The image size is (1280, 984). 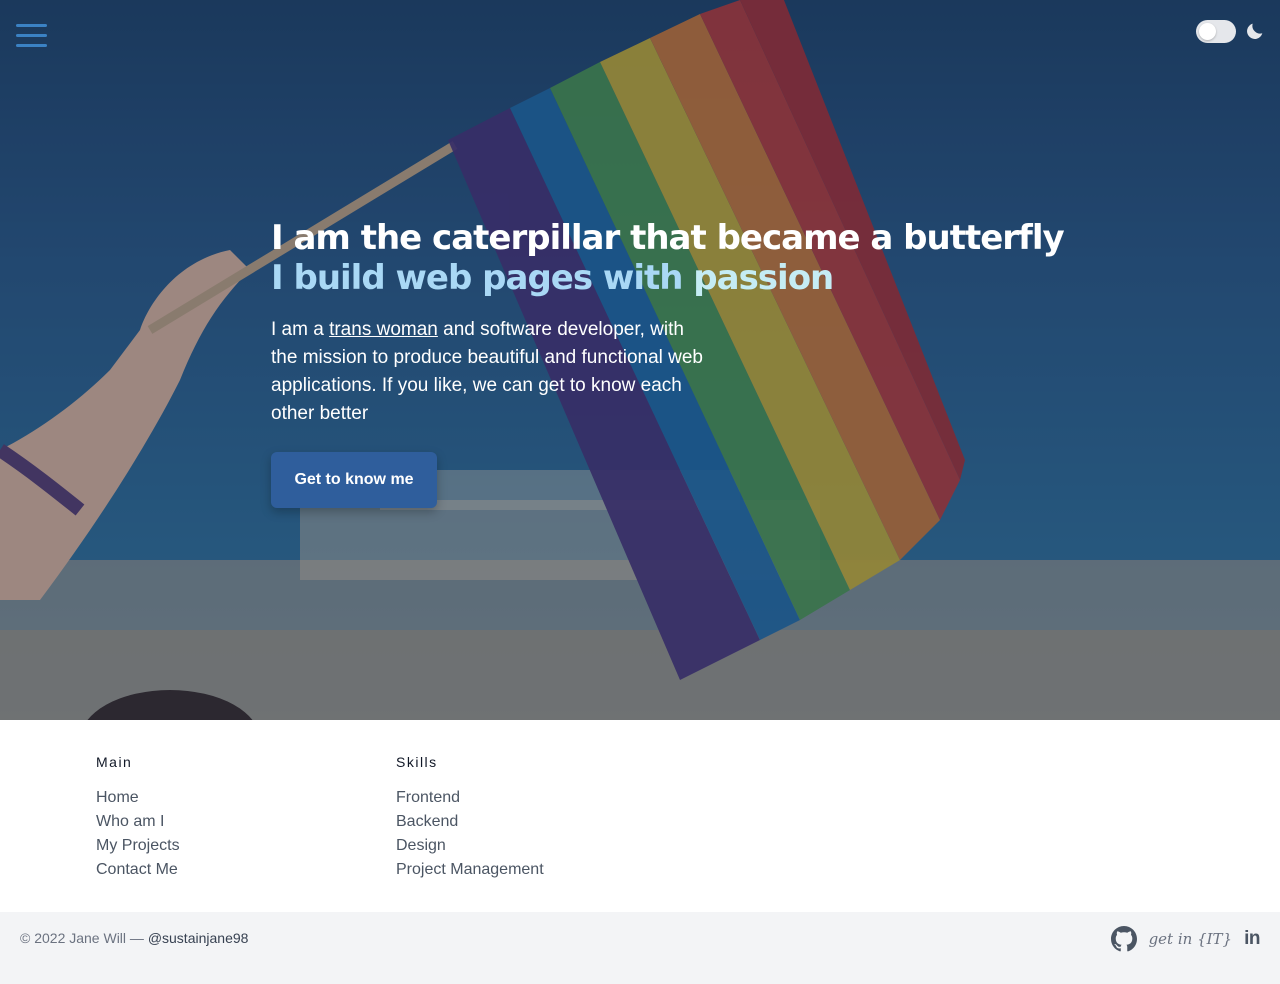 What do you see at coordinates (417, 762) in the screenshot?
I see `footer-column-title: Skills` at bounding box center [417, 762].